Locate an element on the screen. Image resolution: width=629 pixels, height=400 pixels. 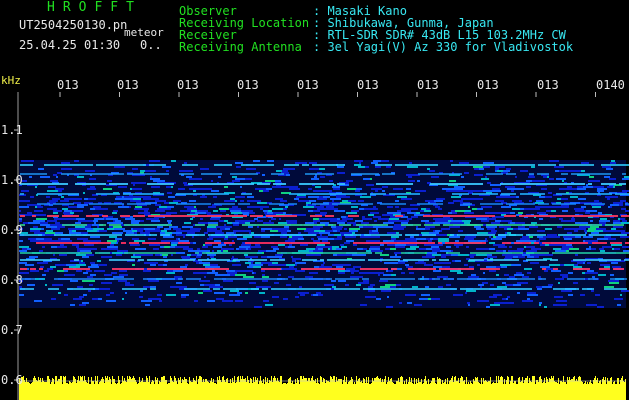
app-title: HROFFT is located at coordinates (94, 7).